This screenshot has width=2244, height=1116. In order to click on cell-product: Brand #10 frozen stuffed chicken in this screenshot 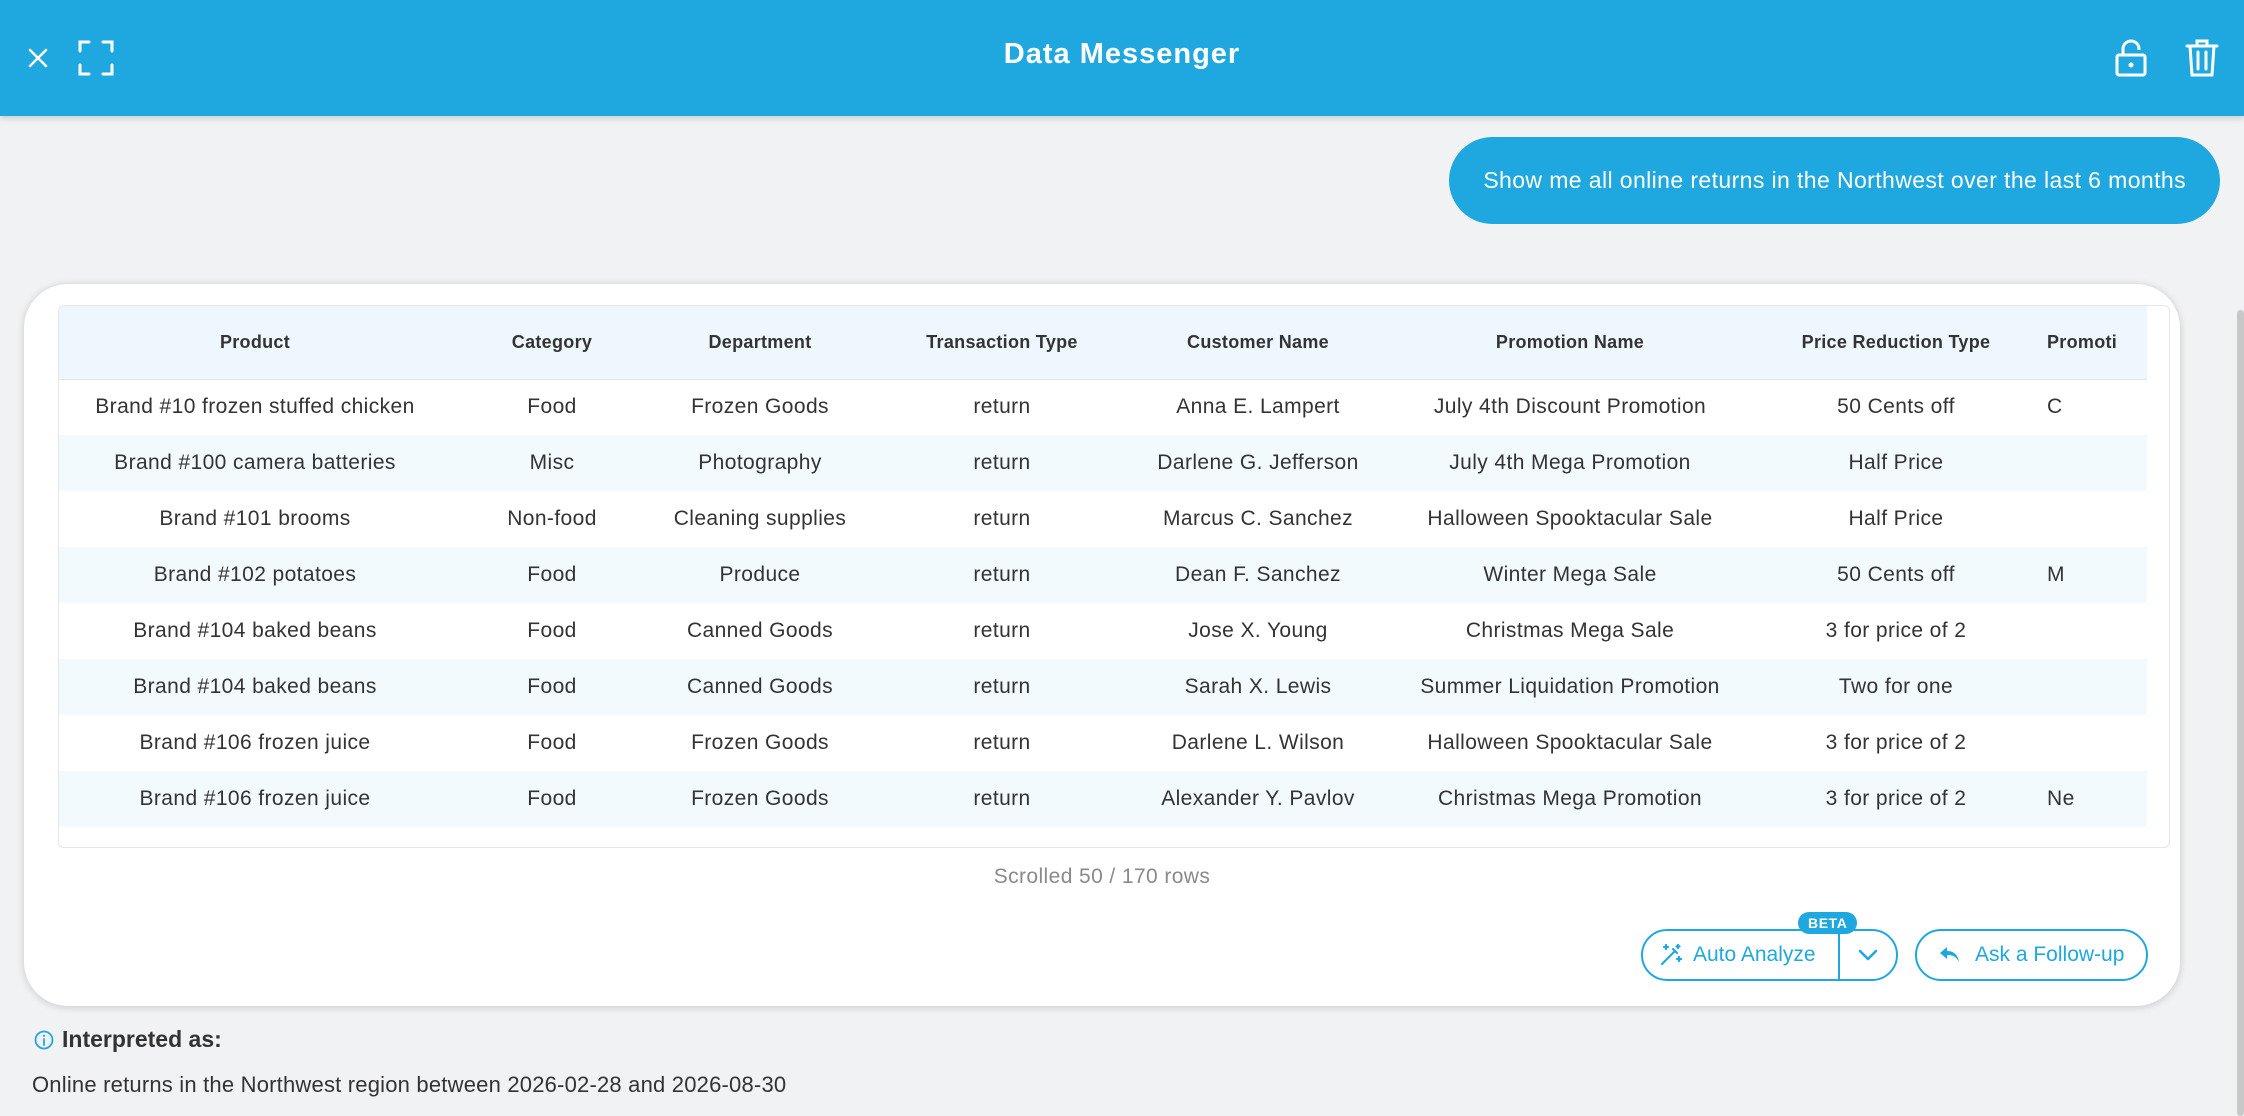, I will do `click(255, 407)`.